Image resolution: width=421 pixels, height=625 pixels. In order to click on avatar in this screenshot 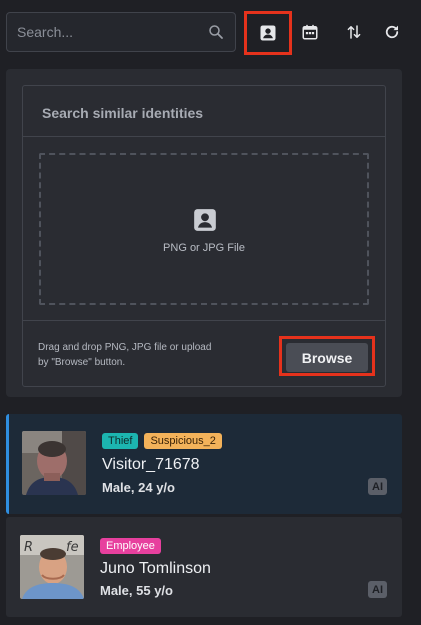, I will do `click(54, 463)`.